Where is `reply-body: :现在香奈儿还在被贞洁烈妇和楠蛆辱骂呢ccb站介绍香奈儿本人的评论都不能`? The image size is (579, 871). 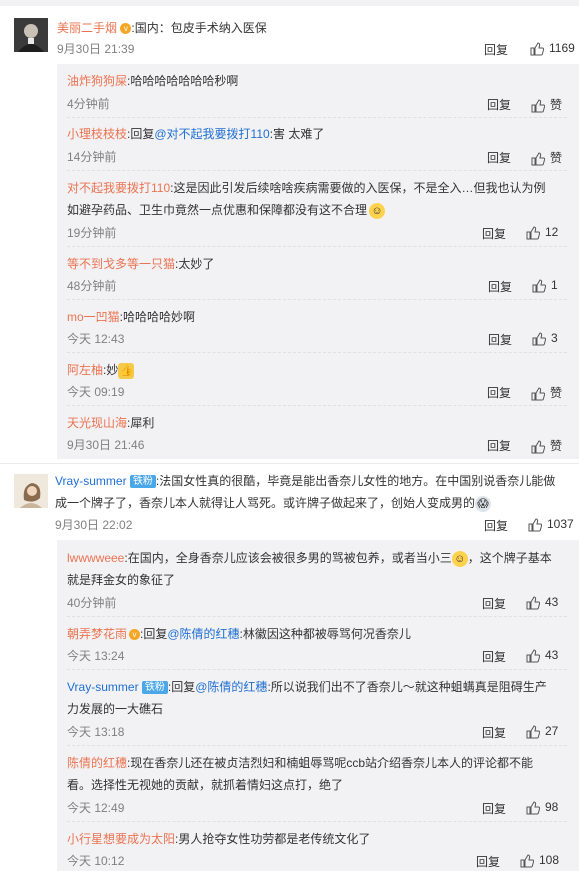 reply-body: :现在香奈儿还在被贞洁烈妇和楠蛆辱骂呢ccb站介绍香奈儿本人的评论都不能 is located at coordinates (330, 763).